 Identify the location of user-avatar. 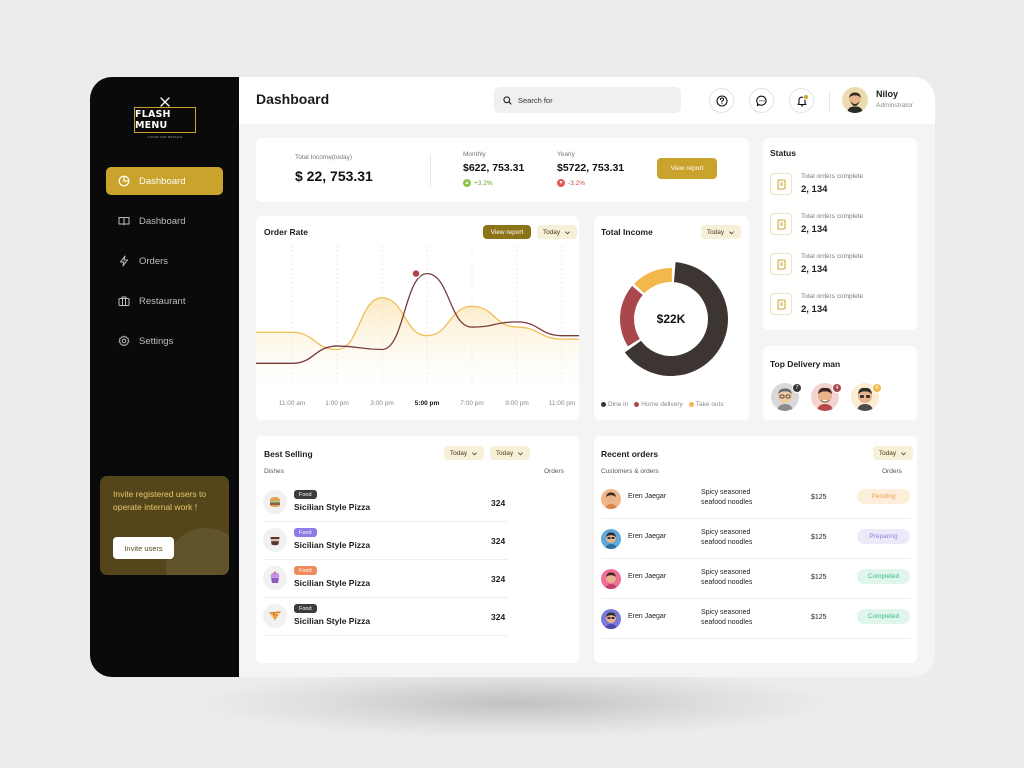
(855, 100).